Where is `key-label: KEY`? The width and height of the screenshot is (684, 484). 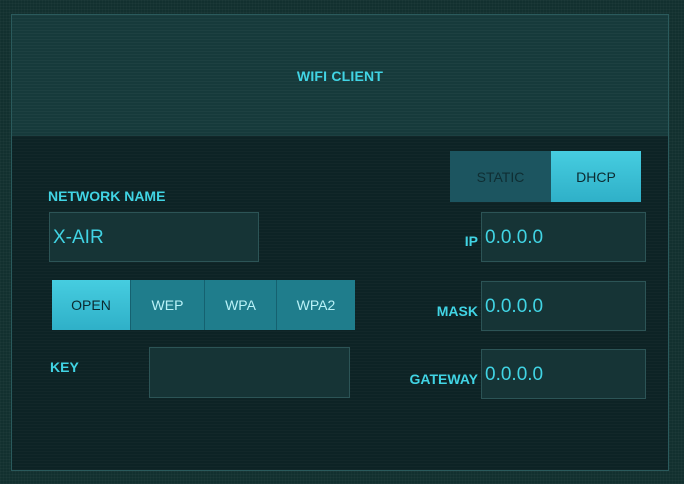
key-label: KEY is located at coordinates (64, 367).